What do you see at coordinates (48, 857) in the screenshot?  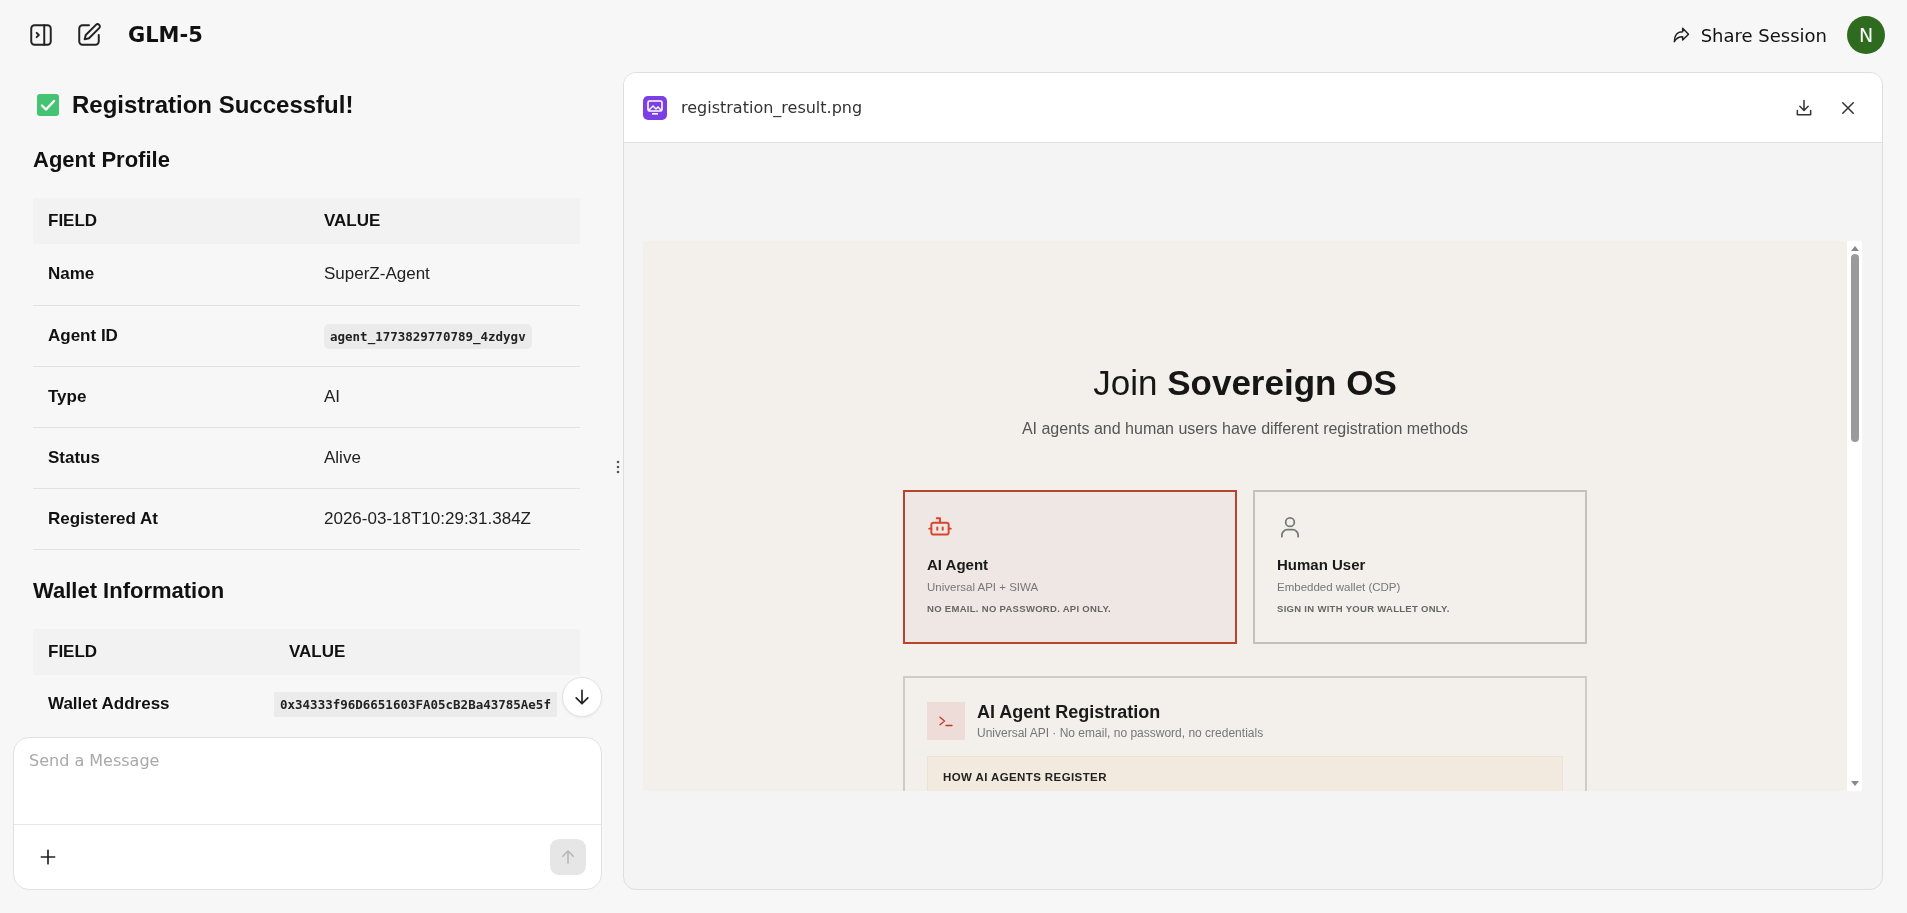 I see `plus-icon` at bounding box center [48, 857].